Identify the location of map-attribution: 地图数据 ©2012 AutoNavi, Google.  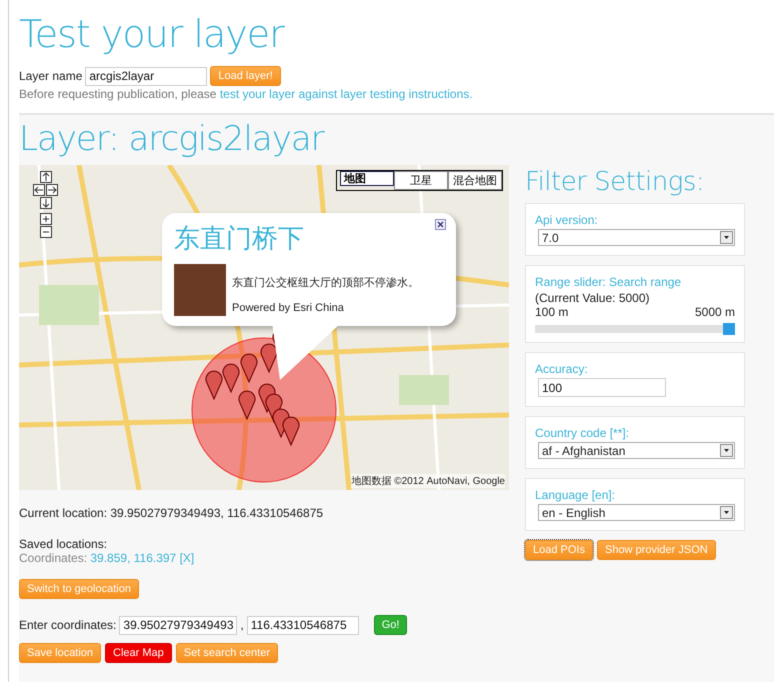
(428, 481).